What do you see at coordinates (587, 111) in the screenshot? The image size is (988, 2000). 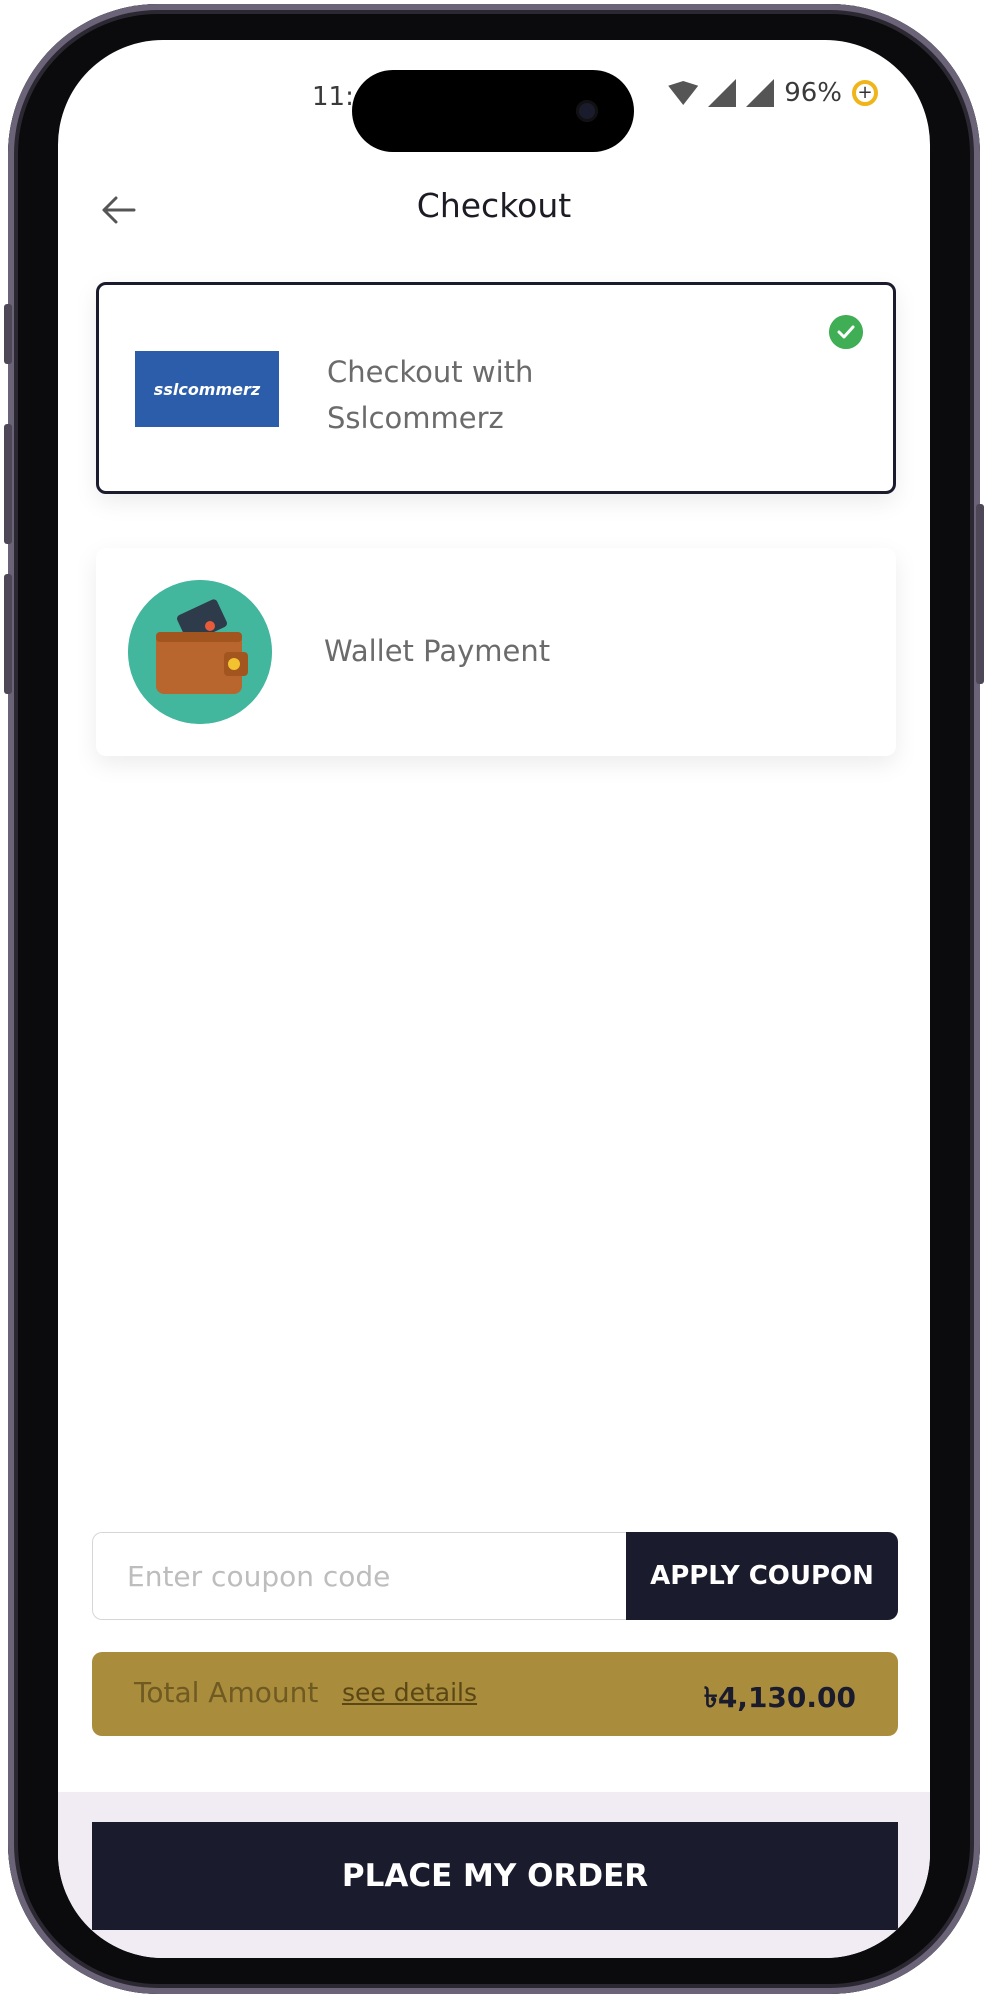 I see `camera-icon` at bounding box center [587, 111].